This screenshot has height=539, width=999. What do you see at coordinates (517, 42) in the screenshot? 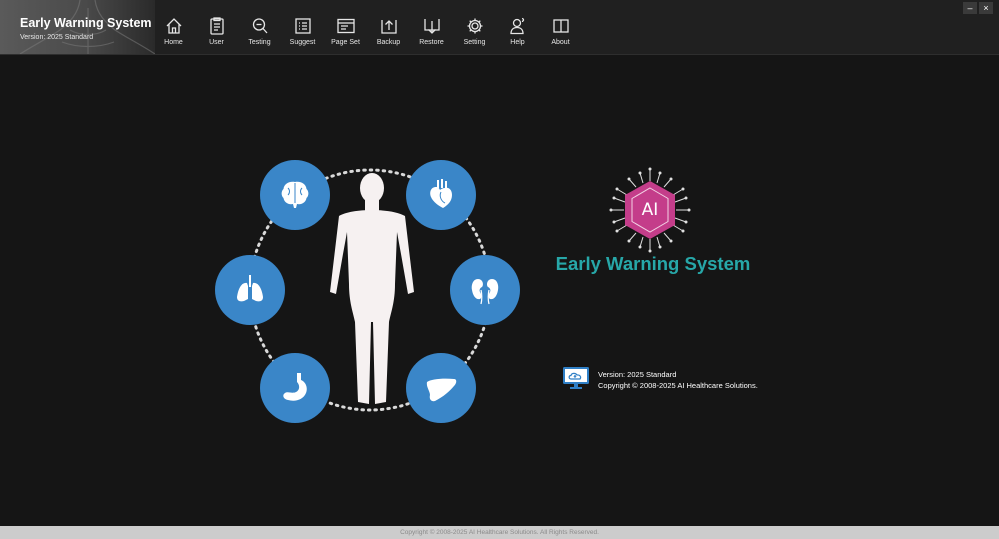
I see `toolbar-help-label: Help` at bounding box center [517, 42].